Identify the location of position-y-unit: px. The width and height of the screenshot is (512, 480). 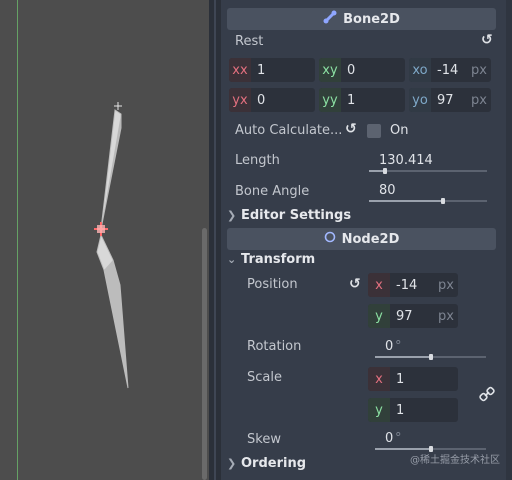
(446, 316).